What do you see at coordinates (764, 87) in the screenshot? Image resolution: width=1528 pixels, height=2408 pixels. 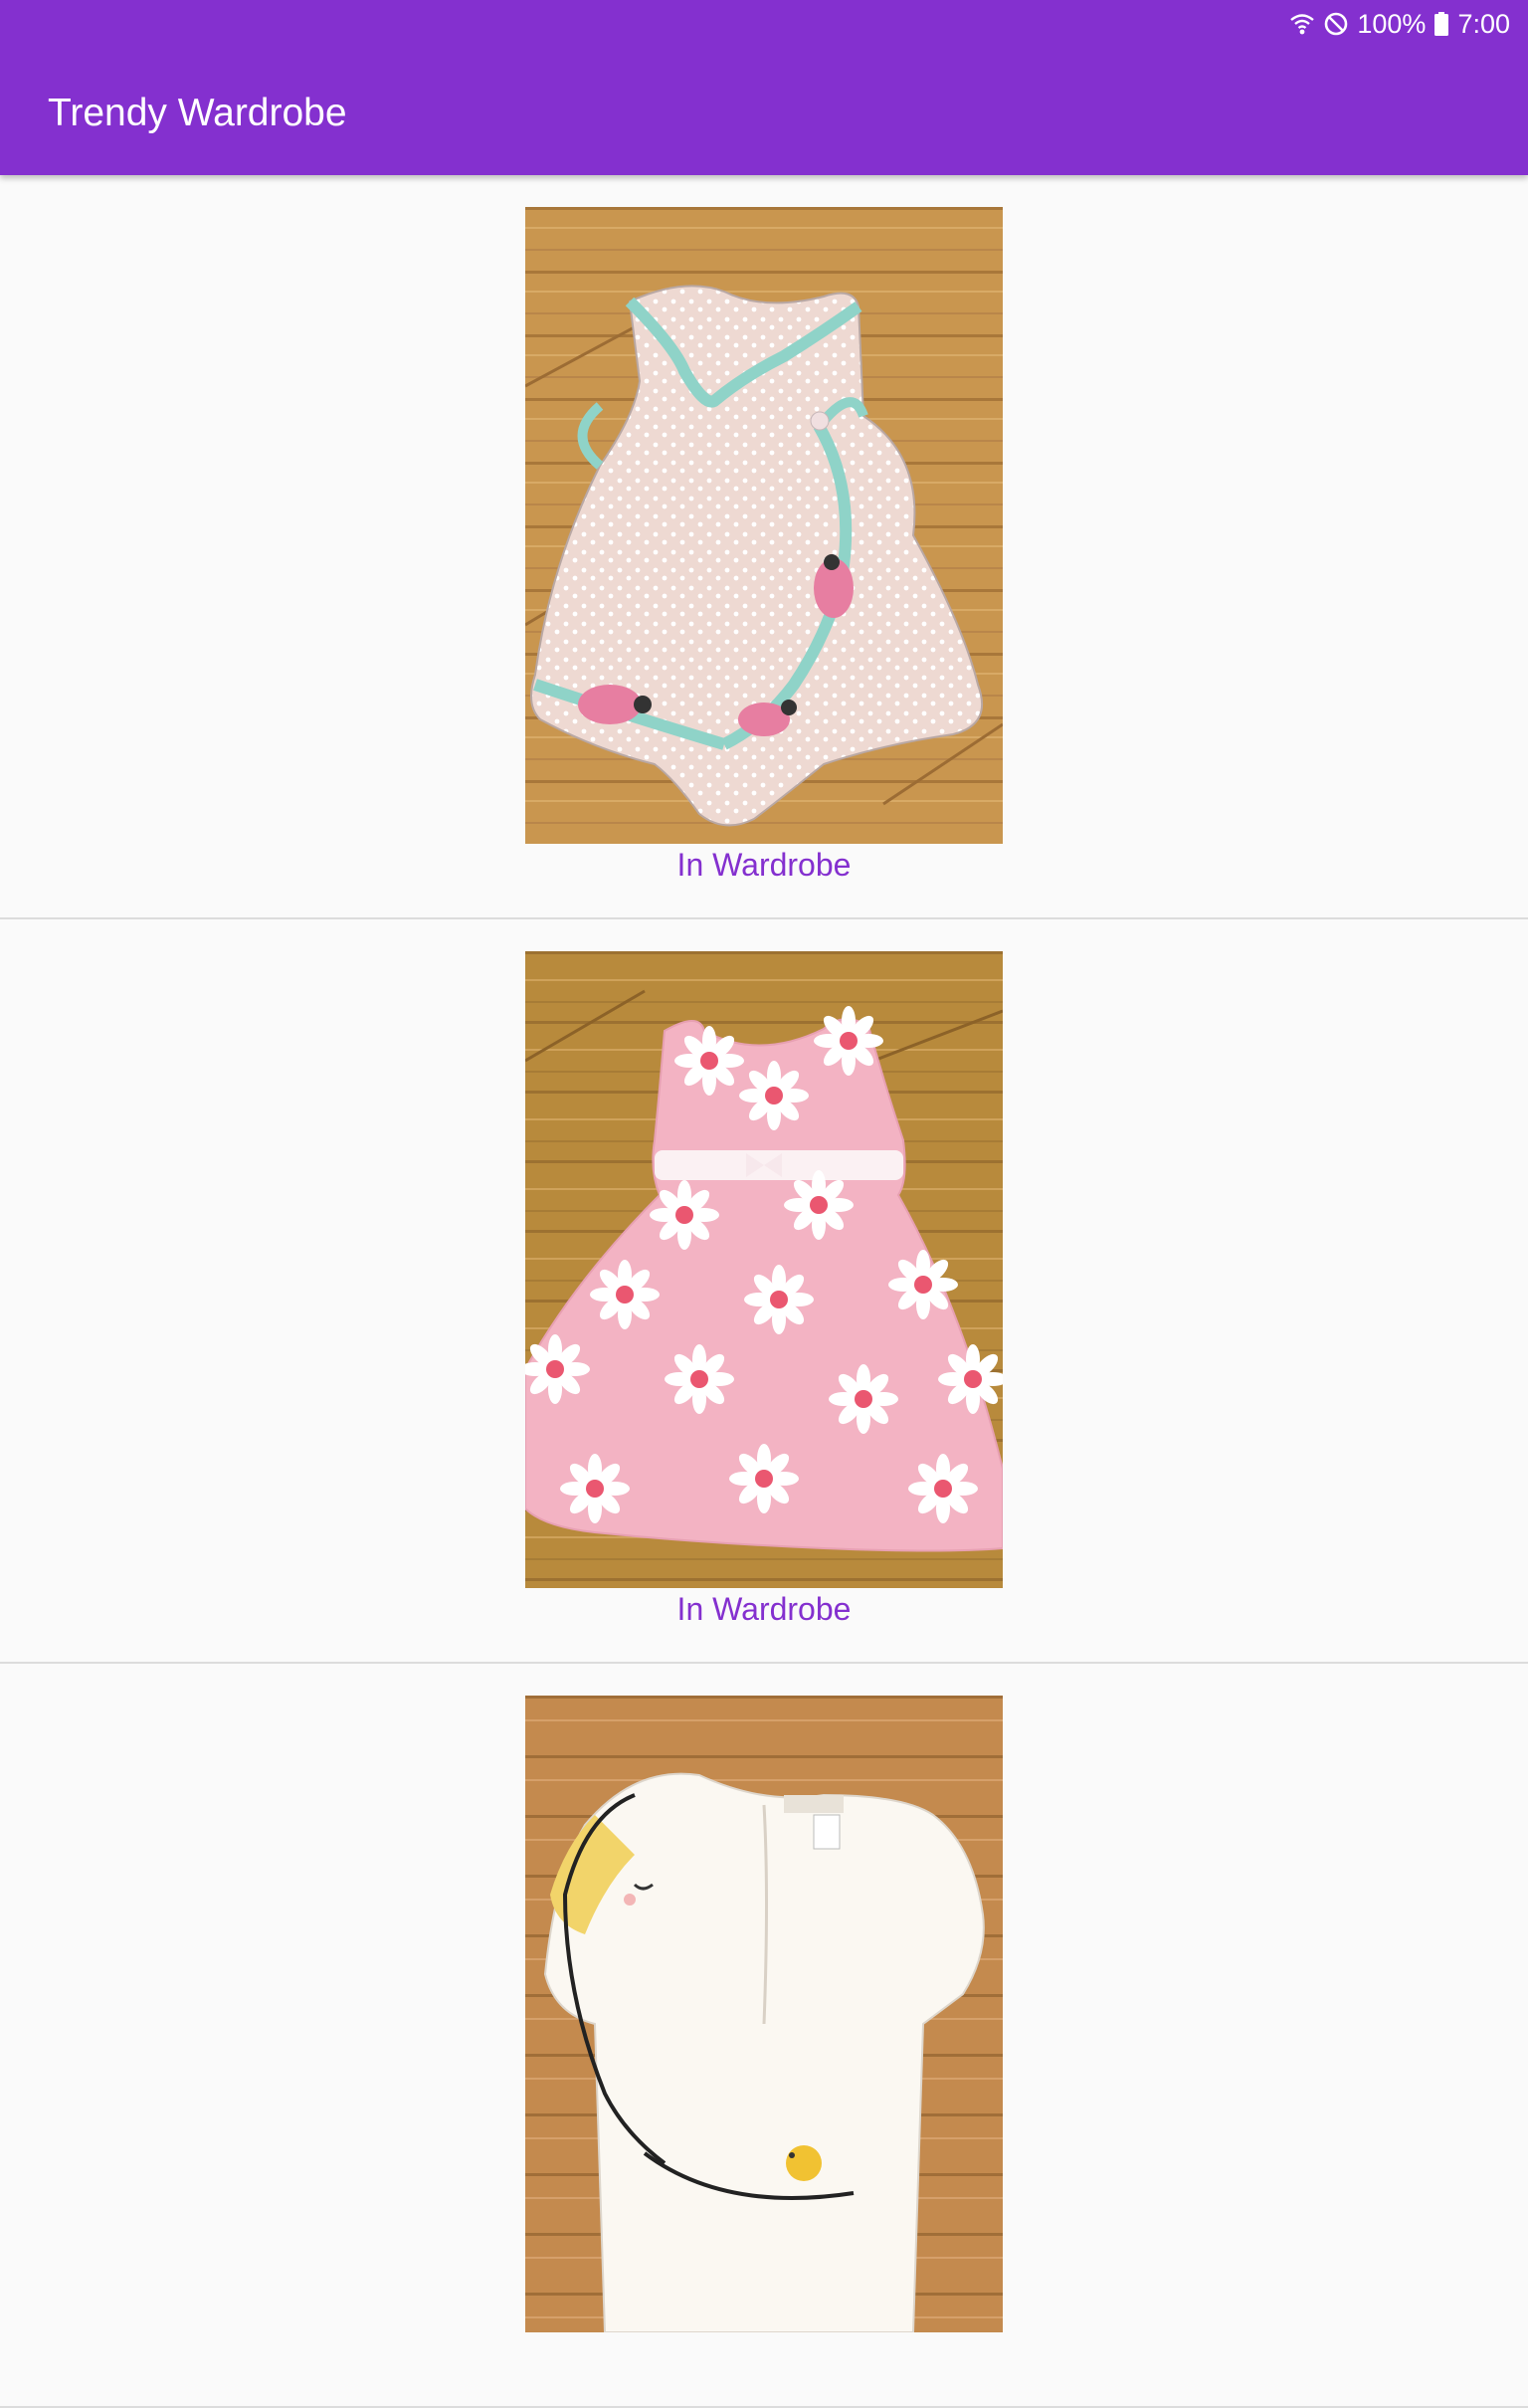 I see `app-bar: 100% 7:00 Trendy Wardrobe` at bounding box center [764, 87].